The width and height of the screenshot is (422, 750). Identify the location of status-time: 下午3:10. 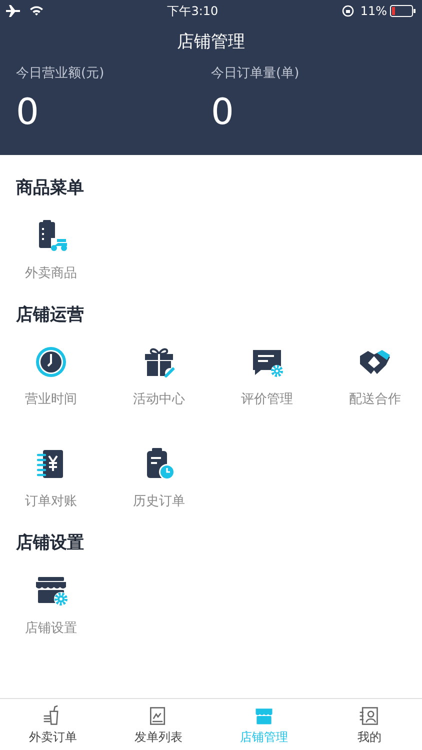
(193, 11).